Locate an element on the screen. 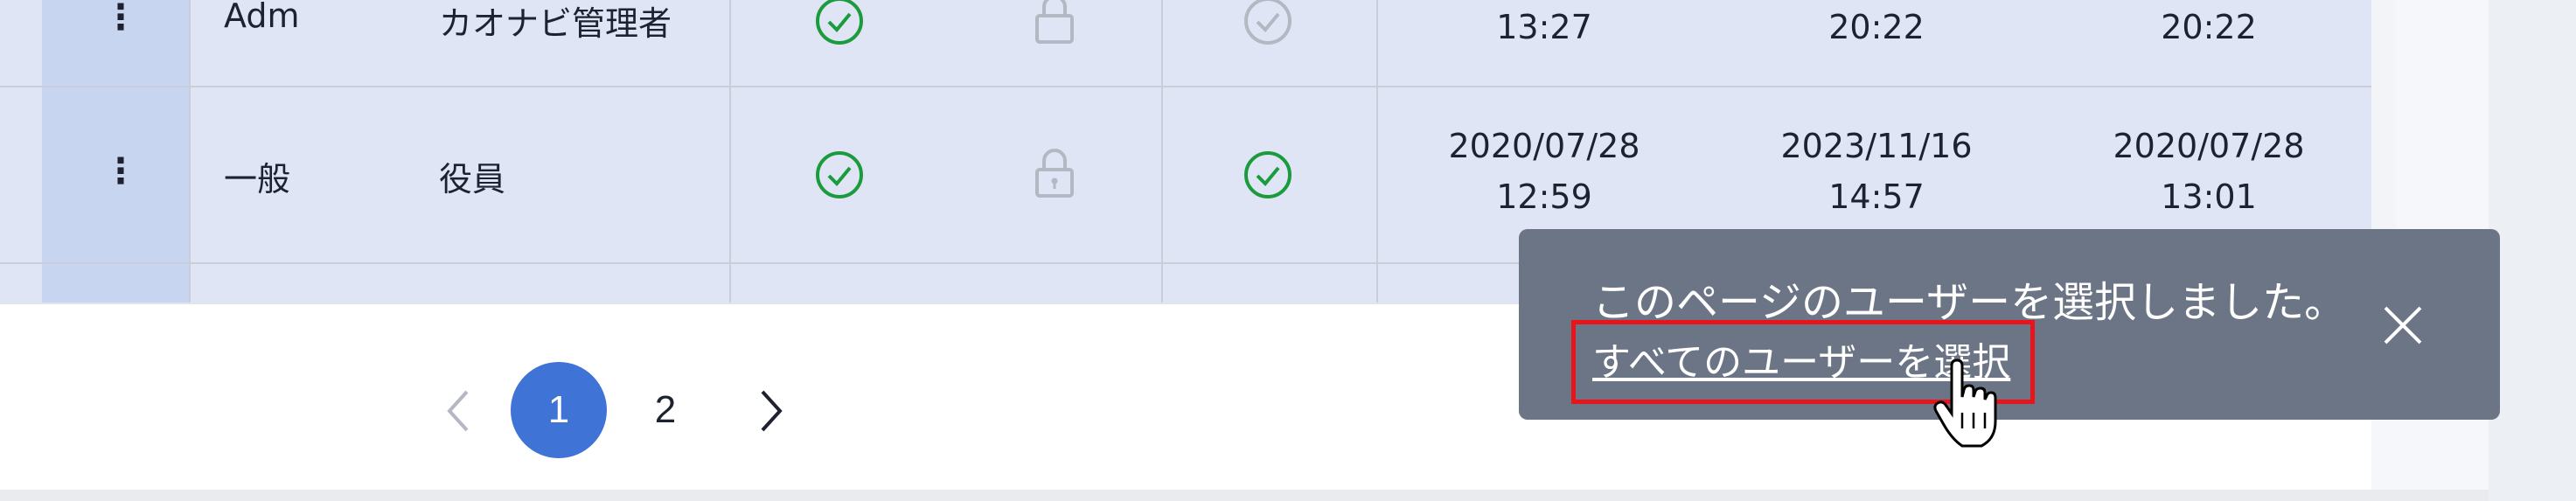 The width and height of the screenshot is (2576, 501). user-type: 一般 is located at coordinates (257, 179).